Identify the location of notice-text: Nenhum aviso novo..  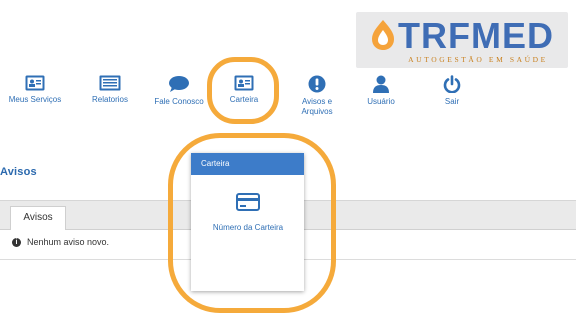
(68, 242).